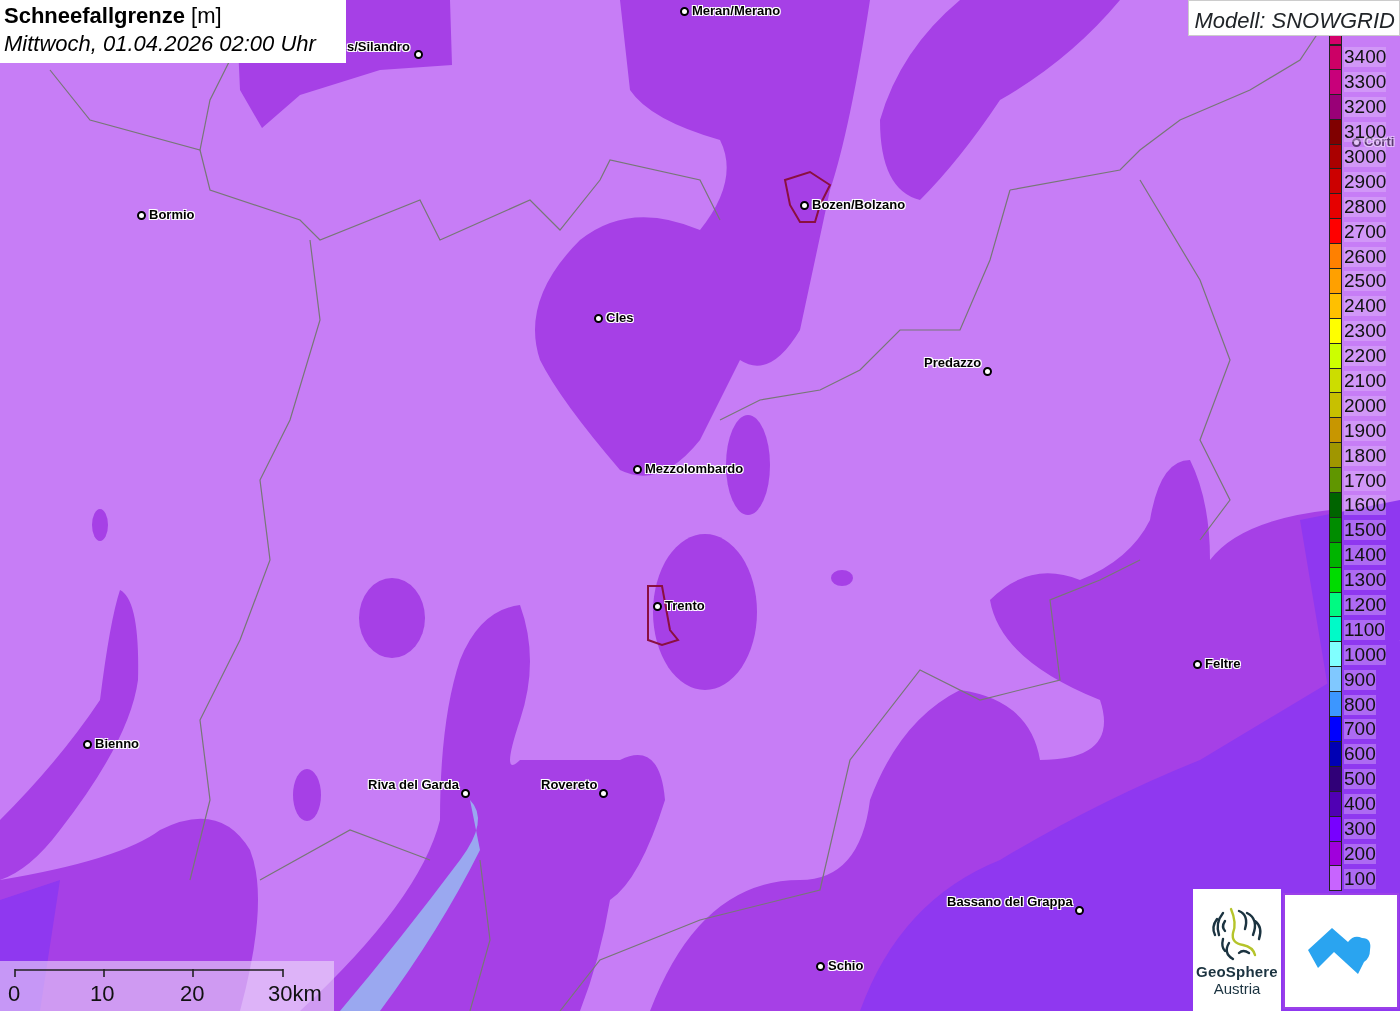 This screenshot has height=1011, width=1400. Describe the element at coordinates (1365, 206) in the screenshot. I see `legend-label: 2800` at that location.